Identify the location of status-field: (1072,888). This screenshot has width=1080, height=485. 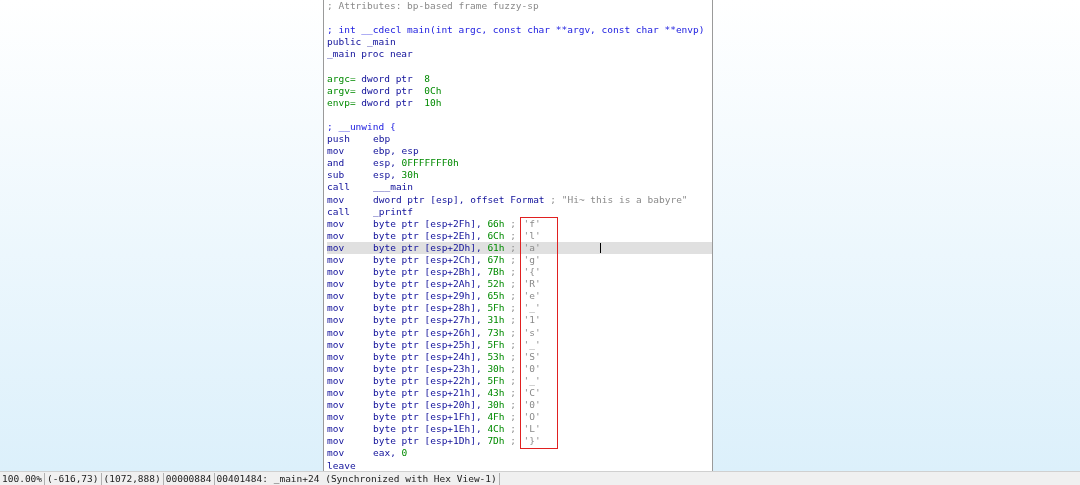
(132, 478).